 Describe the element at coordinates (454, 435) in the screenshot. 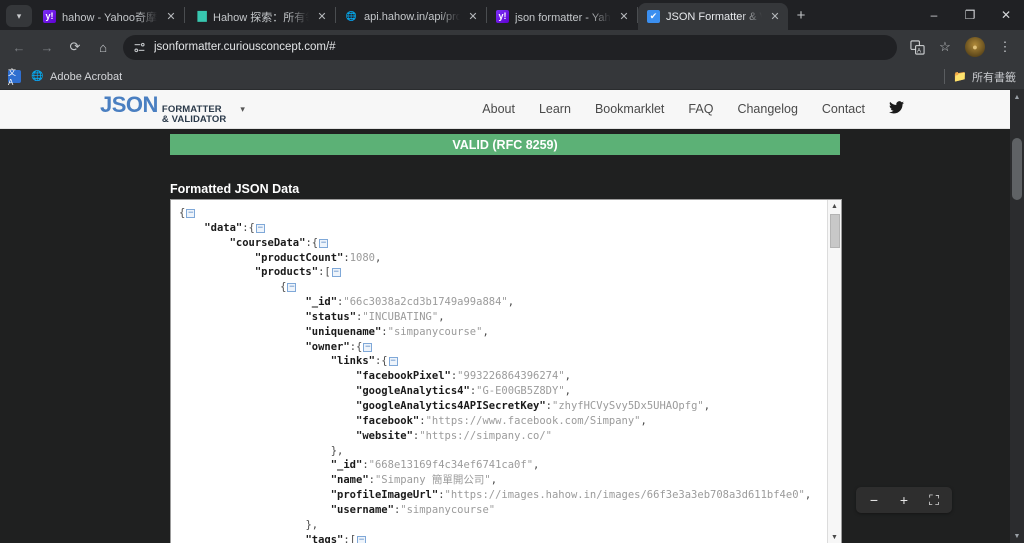

I see `json-line: "website":"https://simpany.co/"` at that location.